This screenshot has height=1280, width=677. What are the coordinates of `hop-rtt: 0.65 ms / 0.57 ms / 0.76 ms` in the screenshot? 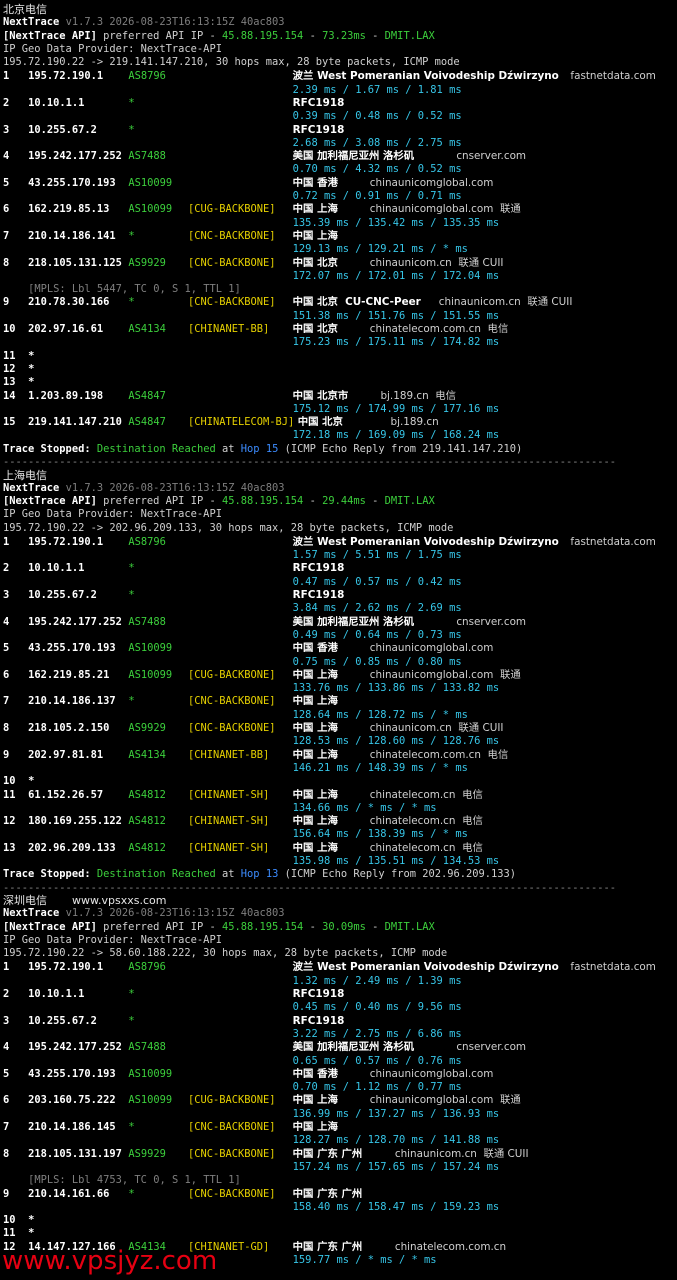 It's located at (377, 1060).